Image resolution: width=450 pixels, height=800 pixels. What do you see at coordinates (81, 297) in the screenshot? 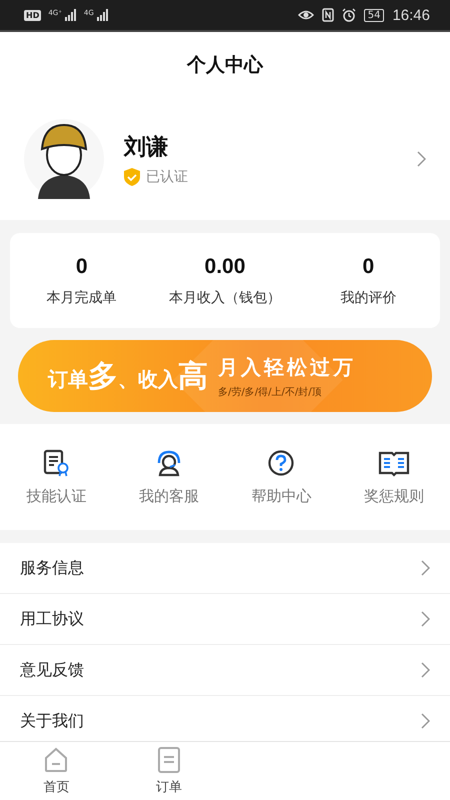
I see `stat-label: 本月完成单` at bounding box center [81, 297].